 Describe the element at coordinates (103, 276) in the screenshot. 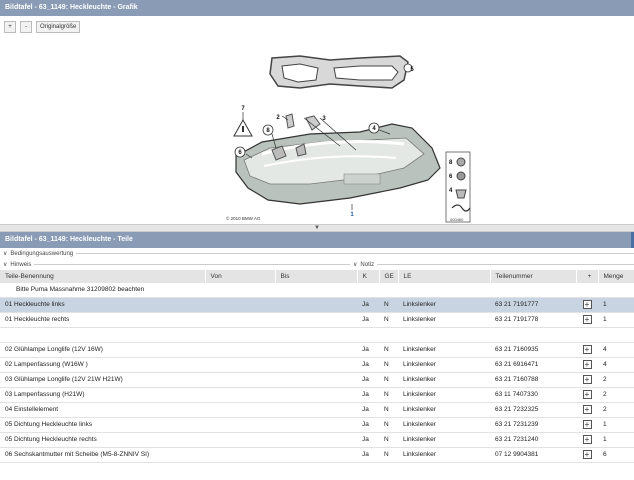

I see `column-header: Teile-Benennung` at that location.